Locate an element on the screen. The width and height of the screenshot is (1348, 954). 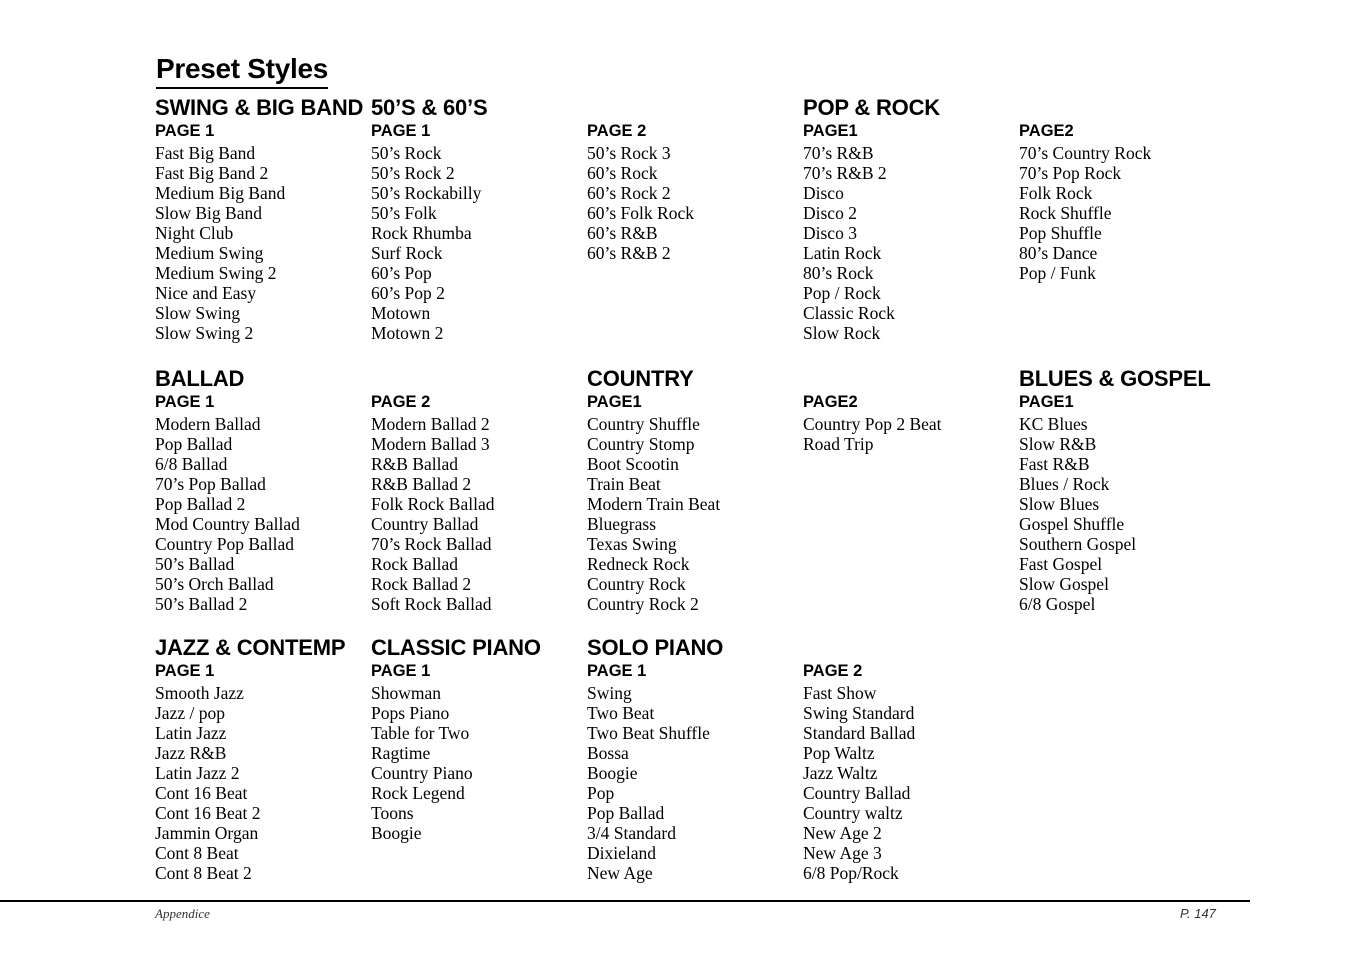
style-item: Latin Jazz 2 is located at coordinates (197, 773).